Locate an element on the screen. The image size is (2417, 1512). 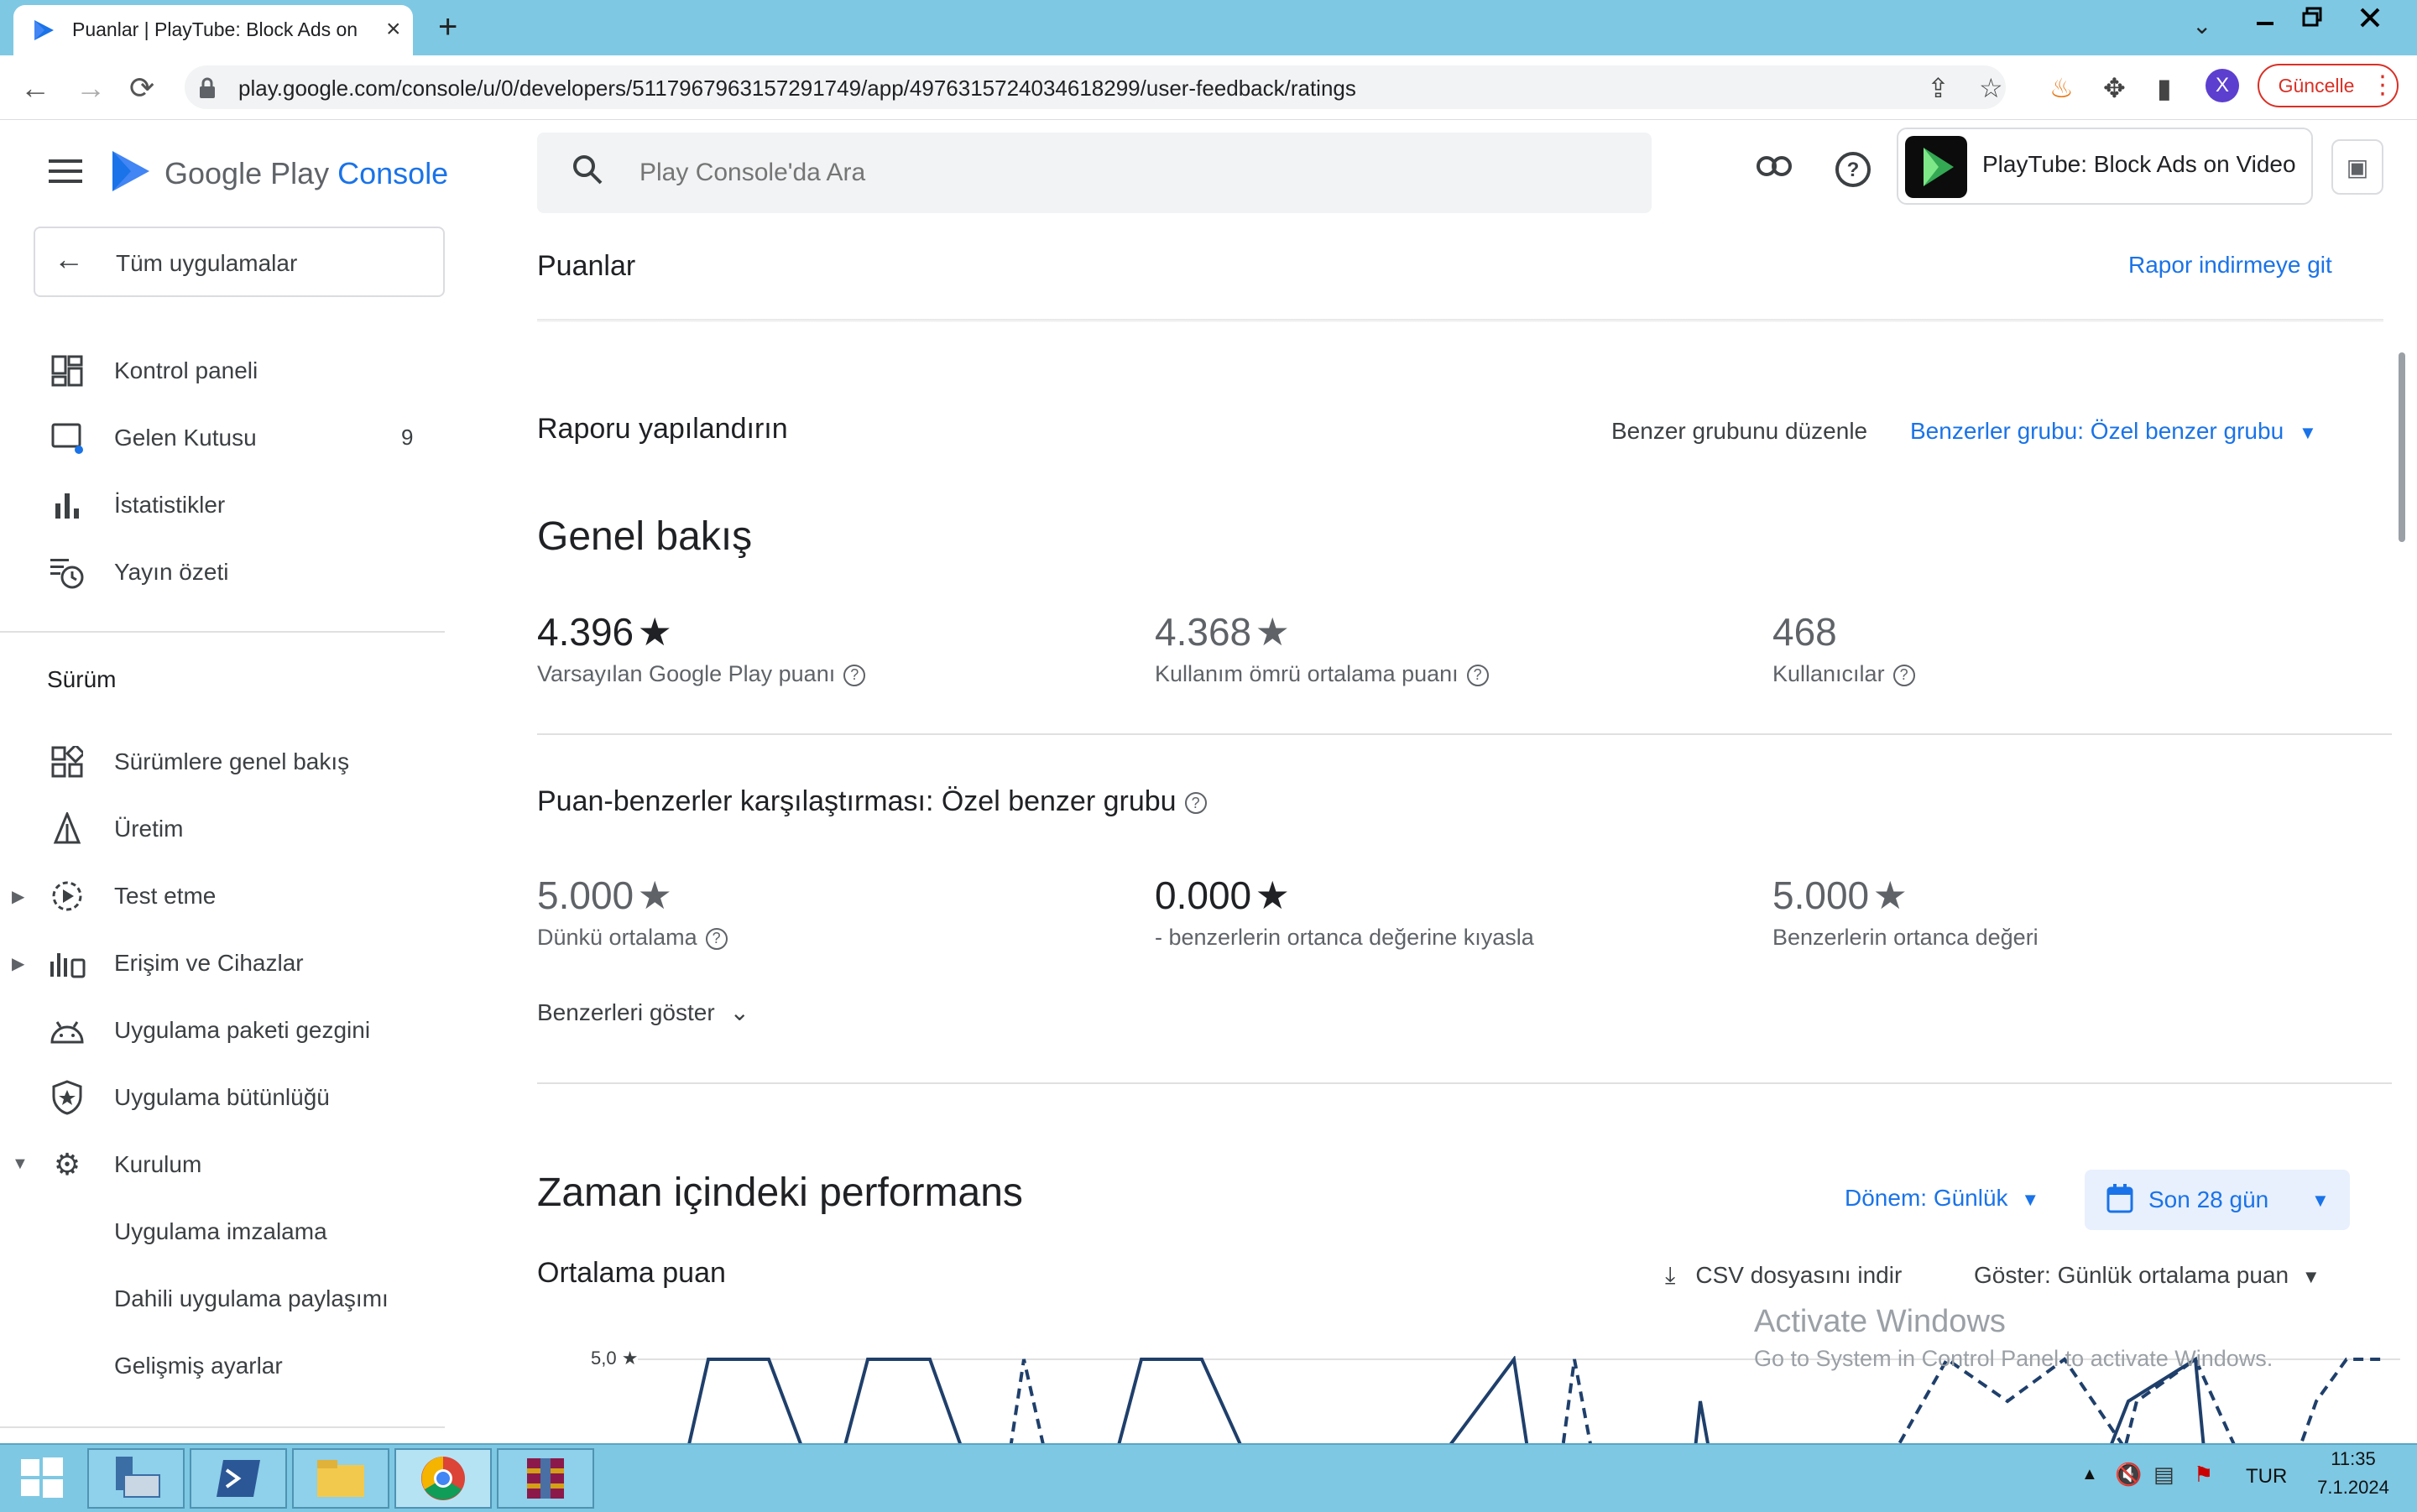
sidebar-item-setup: ▼ ⚙ Kurulum is located at coordinates (226, 1163).